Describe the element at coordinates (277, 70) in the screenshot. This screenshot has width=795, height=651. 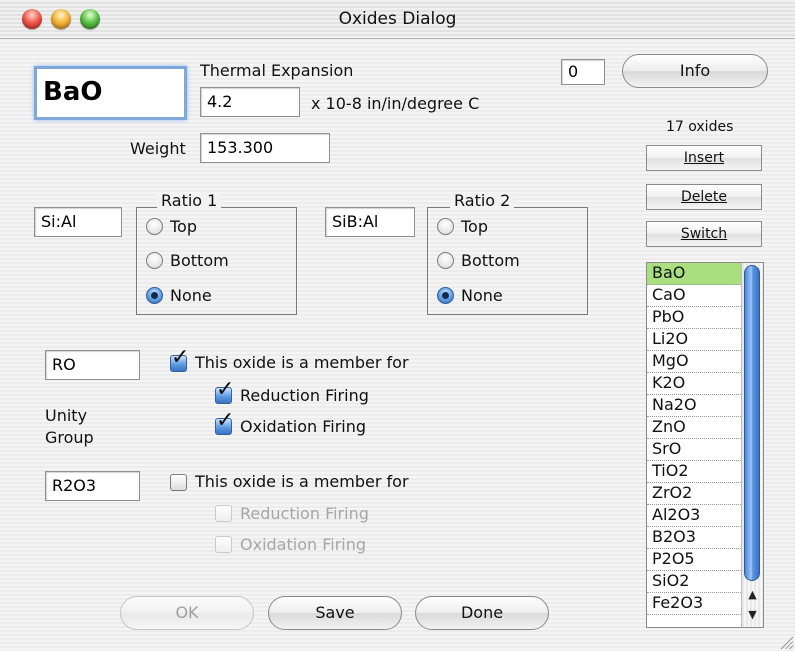
I see `thermal-expansion-label: Thermal Expansion` at that location.